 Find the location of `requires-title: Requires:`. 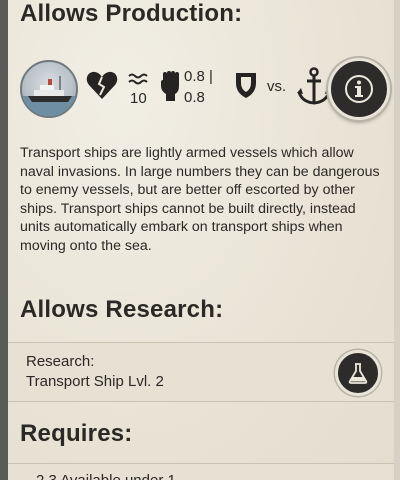

requires-title: Requires: is located at coordinates (76, 433).